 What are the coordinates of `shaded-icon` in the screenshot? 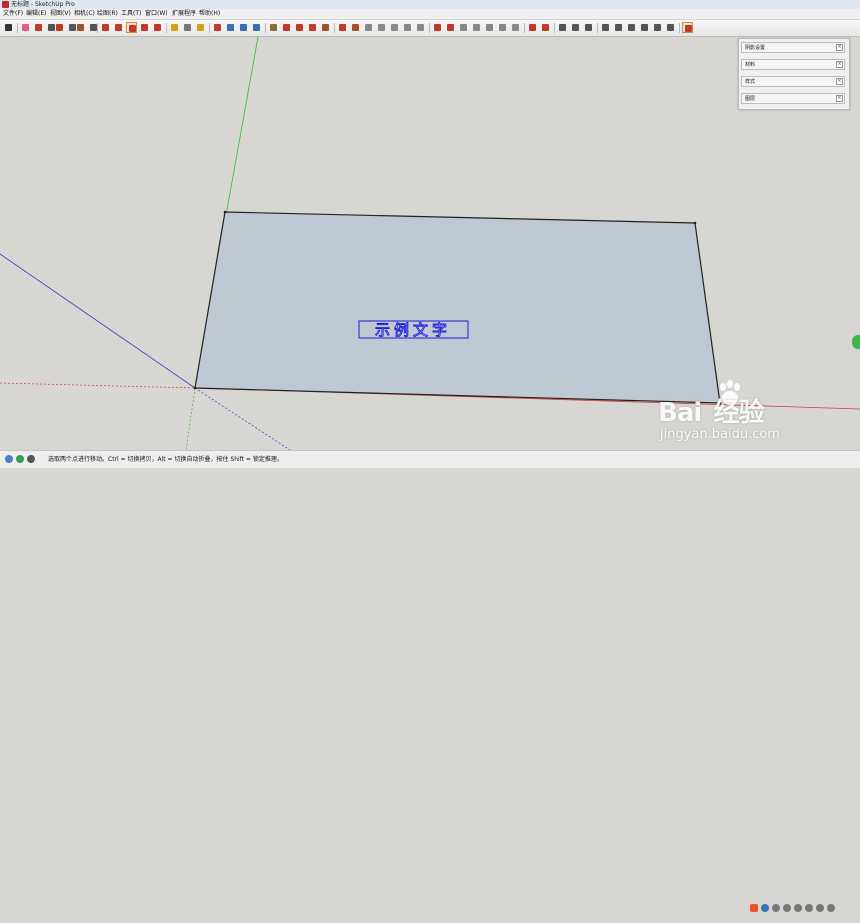 It's located at (644, 27).